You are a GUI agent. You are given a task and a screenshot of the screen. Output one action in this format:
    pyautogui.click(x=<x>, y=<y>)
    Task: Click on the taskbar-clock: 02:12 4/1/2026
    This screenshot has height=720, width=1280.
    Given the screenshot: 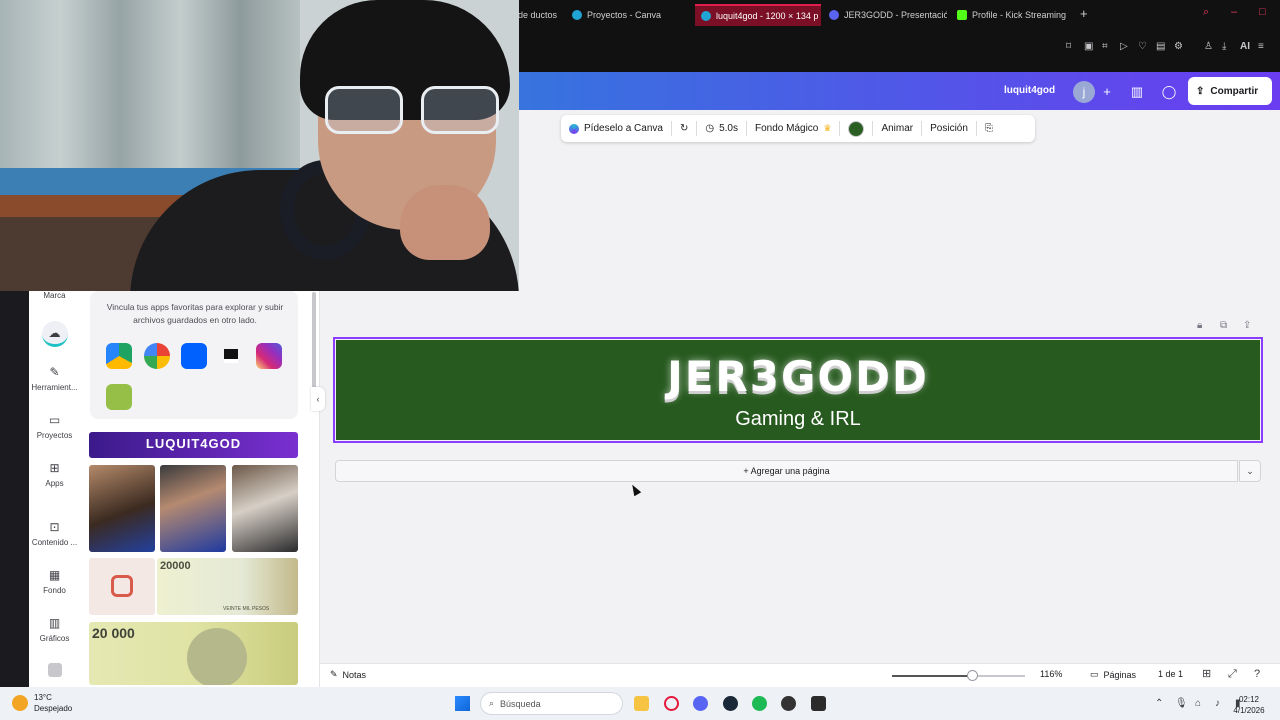 What is the action you would take?
    pyautogui.click(x=1249, y=705)
    